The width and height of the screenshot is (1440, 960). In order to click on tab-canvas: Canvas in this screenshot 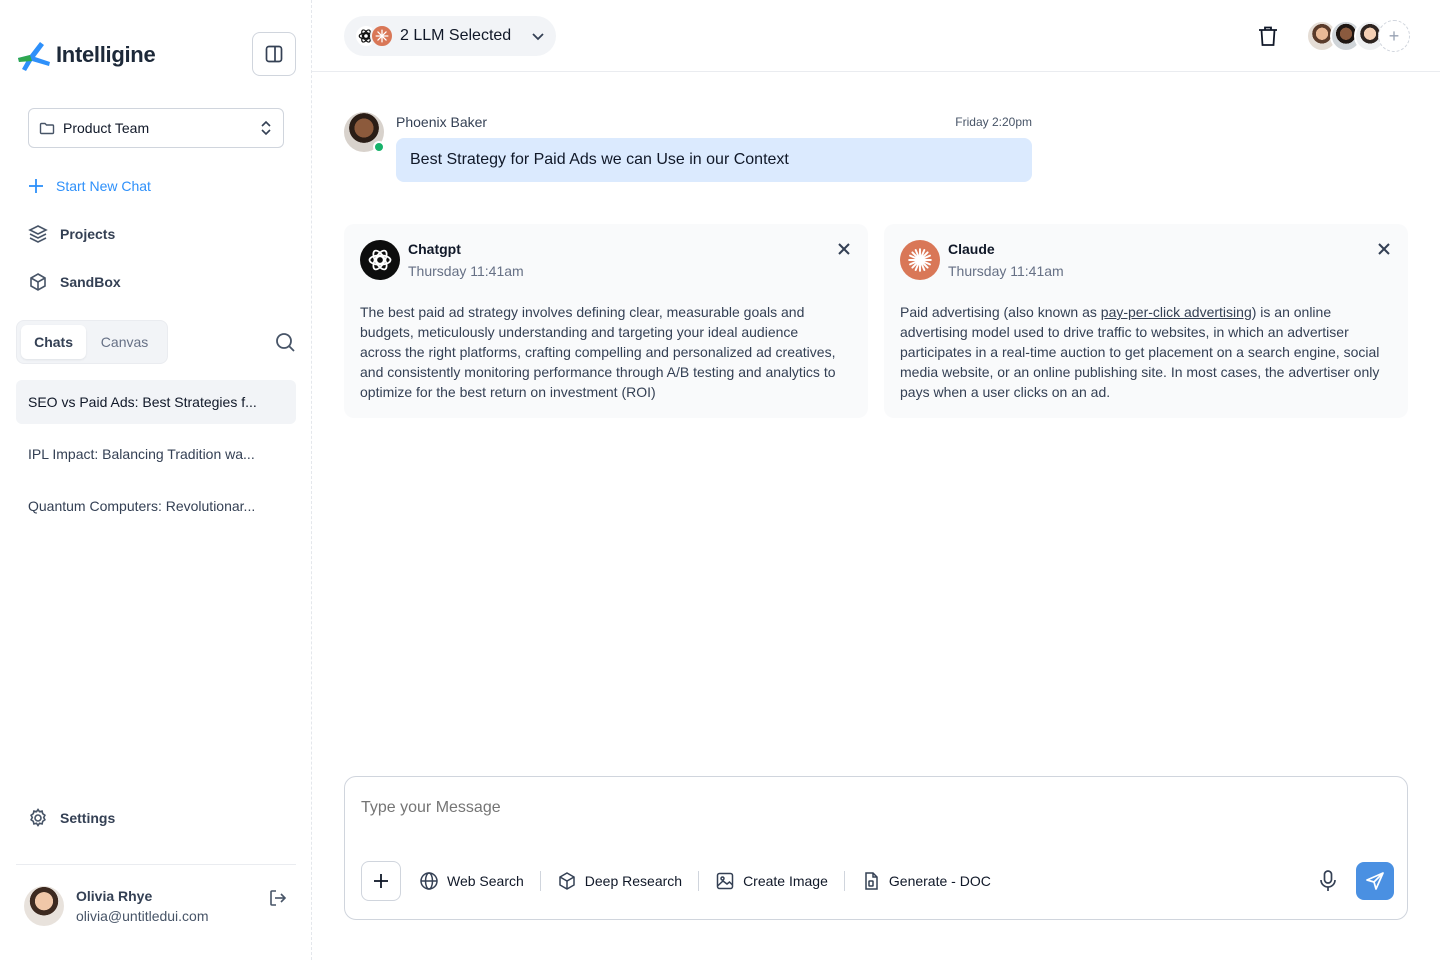, I will do `click(124, 342)`.